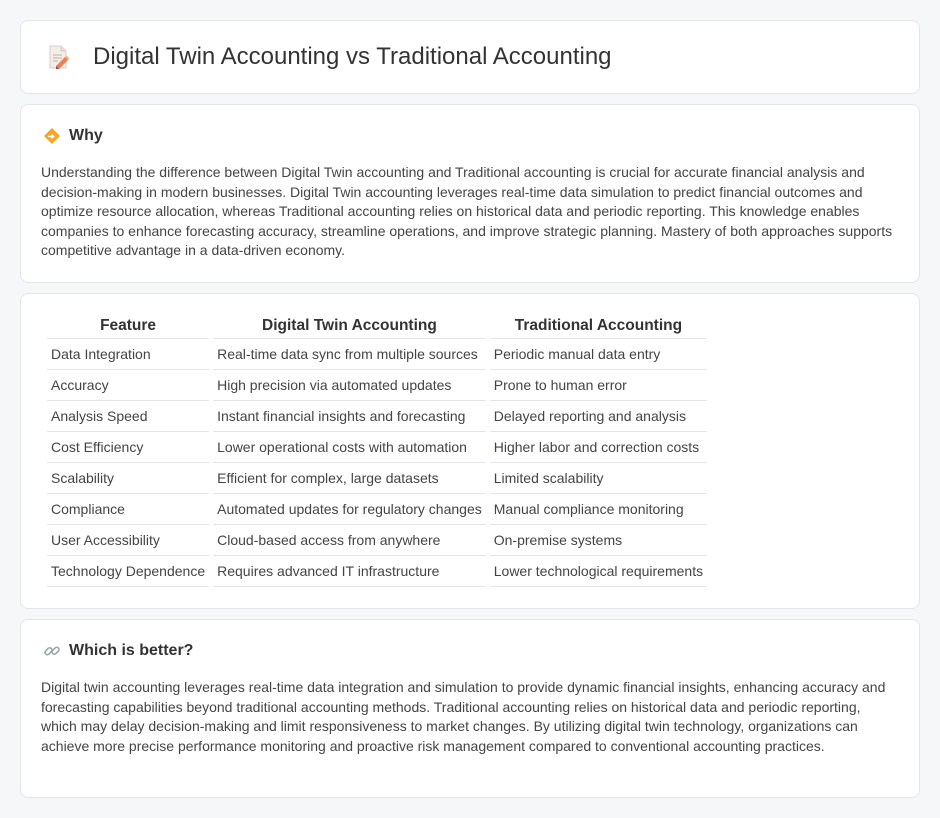  Describe the element at coordinates (52, 136) in the screenshot. I see `warning-diamond-icon` at that location.